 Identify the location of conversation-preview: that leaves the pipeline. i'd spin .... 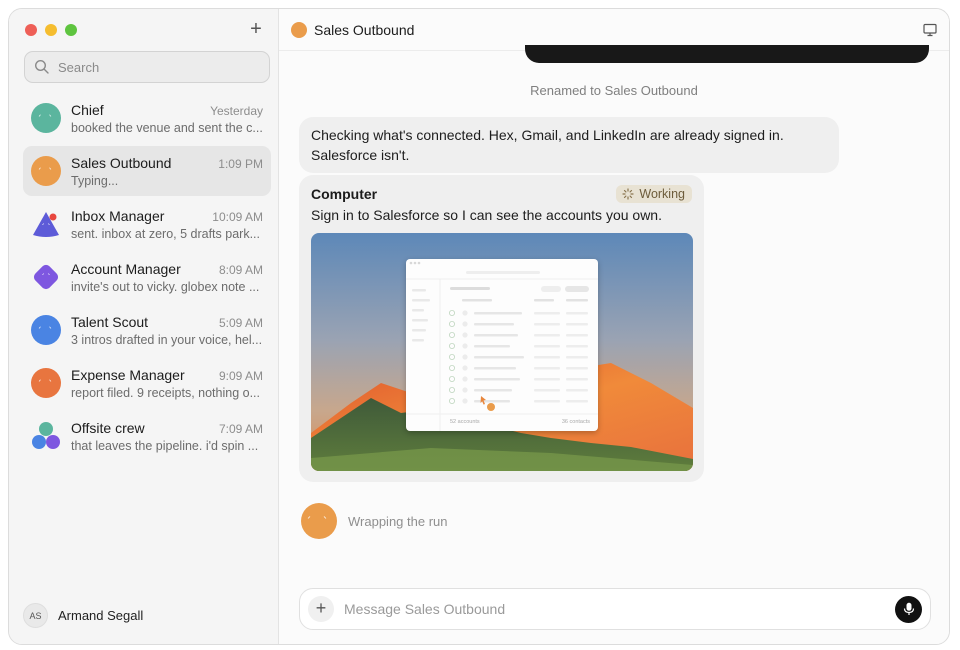
(165, 445).